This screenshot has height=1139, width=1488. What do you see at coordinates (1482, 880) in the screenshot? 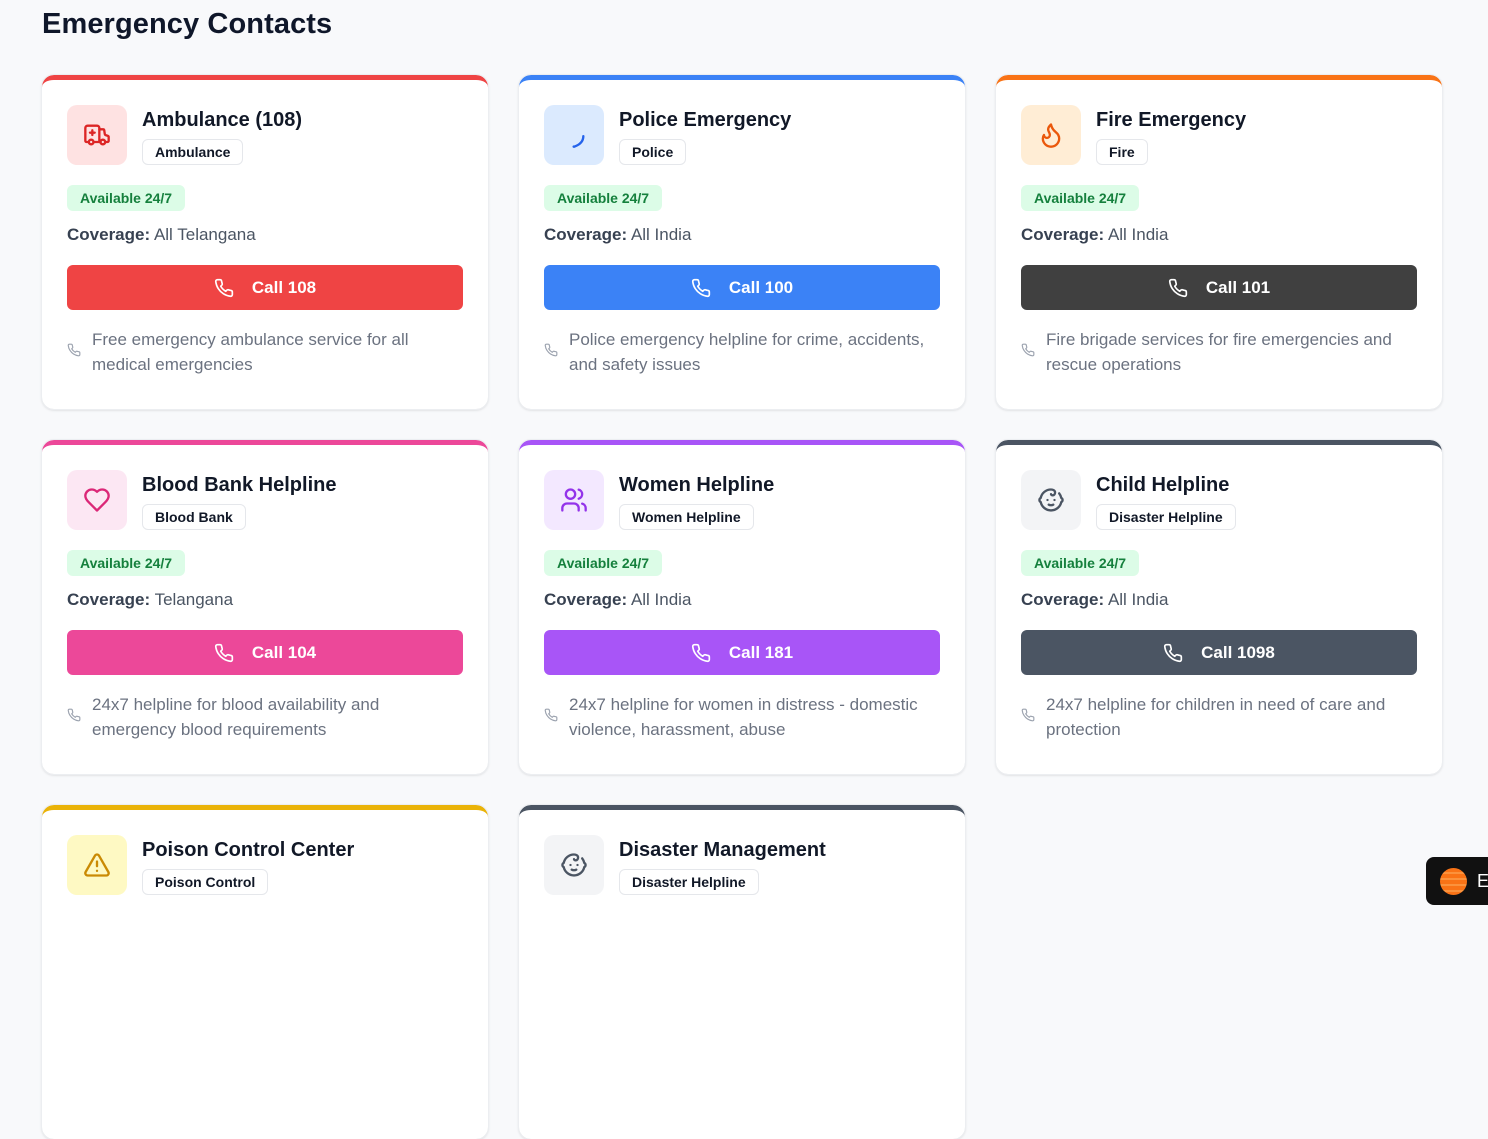
I see `floating-widget-label: E` at bounding box center [1482, 880].